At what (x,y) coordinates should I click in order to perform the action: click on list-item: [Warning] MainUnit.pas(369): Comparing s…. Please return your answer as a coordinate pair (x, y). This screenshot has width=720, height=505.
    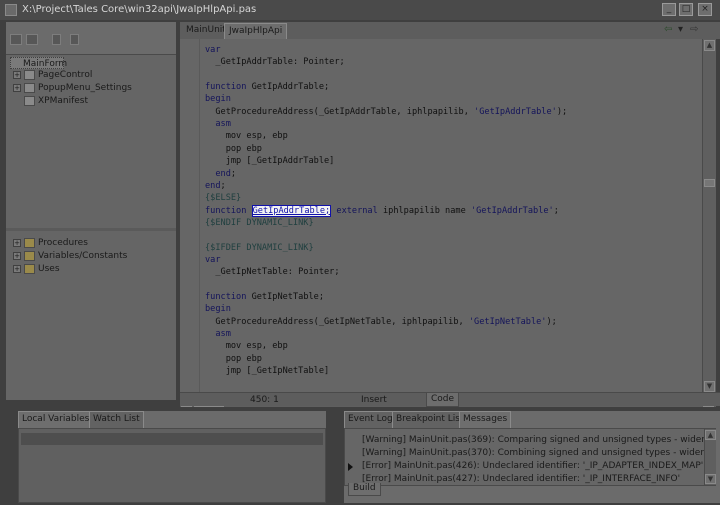
    Looking at the image, I should click on (538, 440).